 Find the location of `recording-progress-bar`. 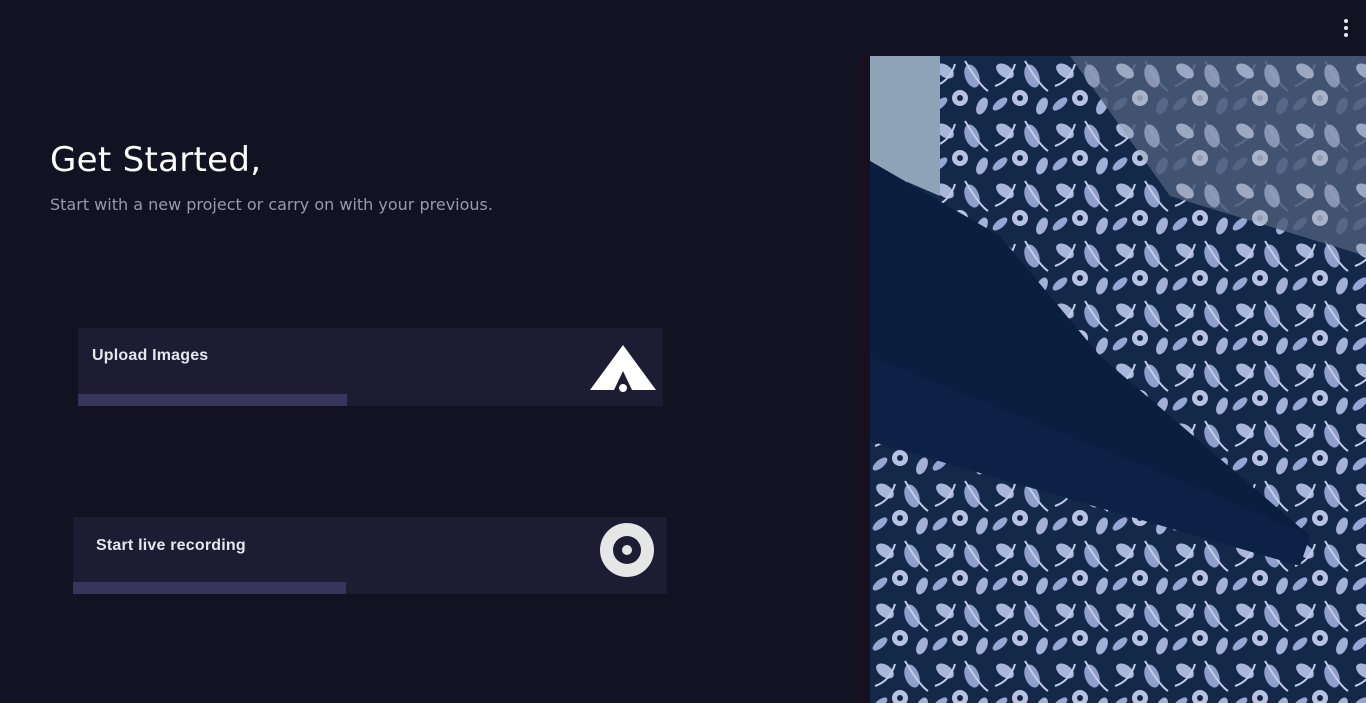

recording-progress-bar is located at coordinates (210, 588).